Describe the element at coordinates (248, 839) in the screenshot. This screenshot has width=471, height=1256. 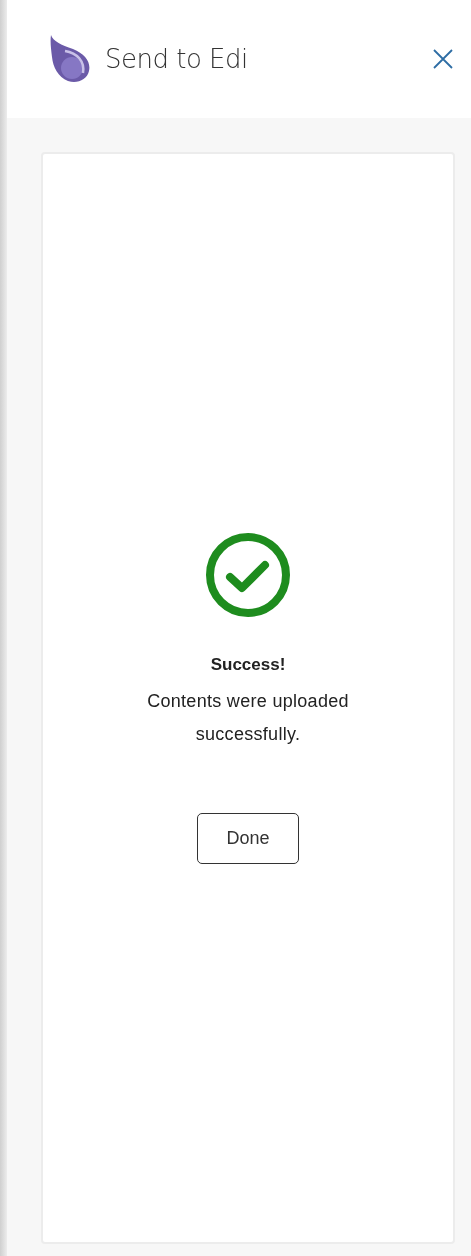
I see `done-button: Done` at that location.